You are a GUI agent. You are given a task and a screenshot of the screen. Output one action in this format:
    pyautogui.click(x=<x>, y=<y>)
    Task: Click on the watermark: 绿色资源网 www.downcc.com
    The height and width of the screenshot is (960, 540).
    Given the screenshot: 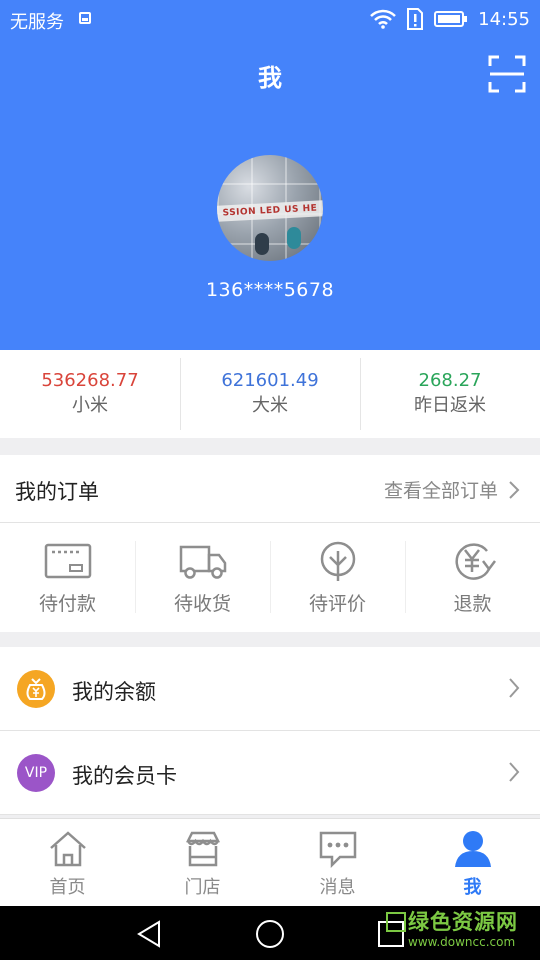 What is the action you would take?
    pyautogui.click(x=452, y=930)
    